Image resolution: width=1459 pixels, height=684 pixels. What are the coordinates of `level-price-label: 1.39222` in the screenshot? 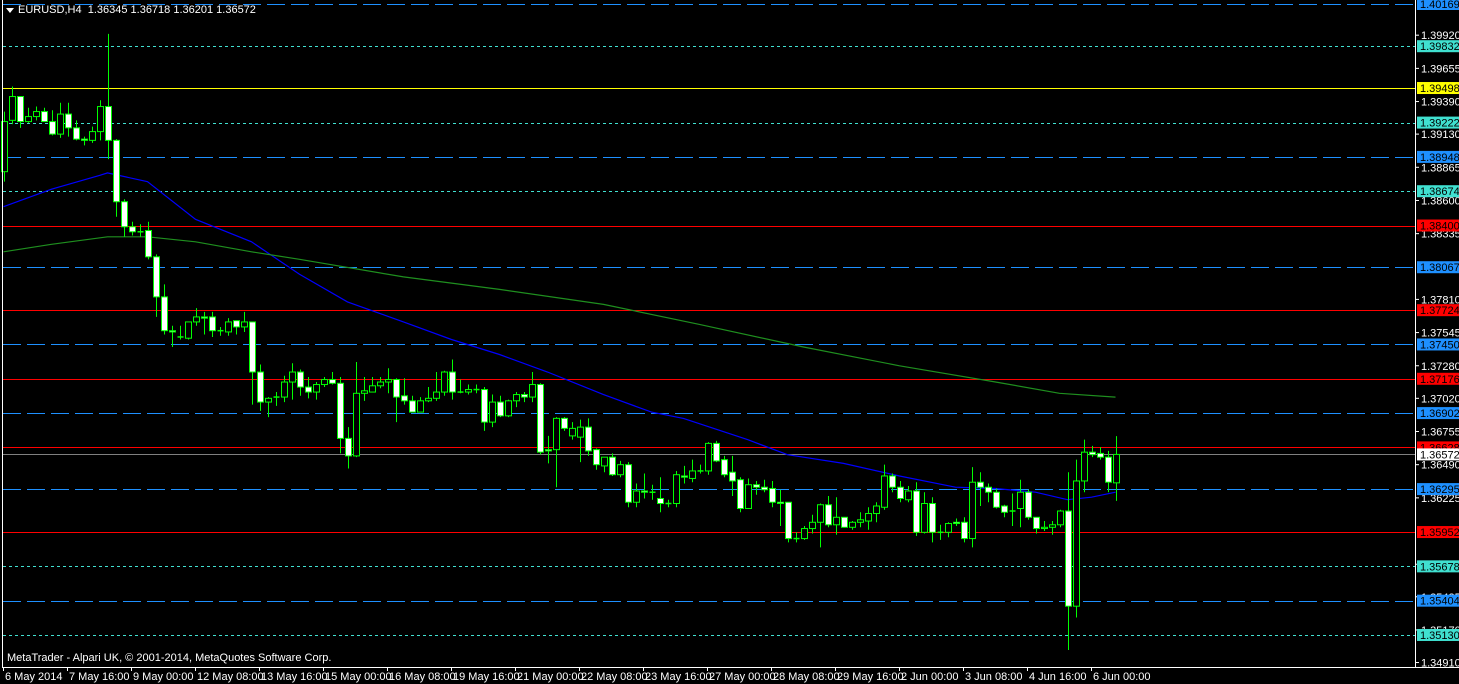 It's located at (1439, 124).